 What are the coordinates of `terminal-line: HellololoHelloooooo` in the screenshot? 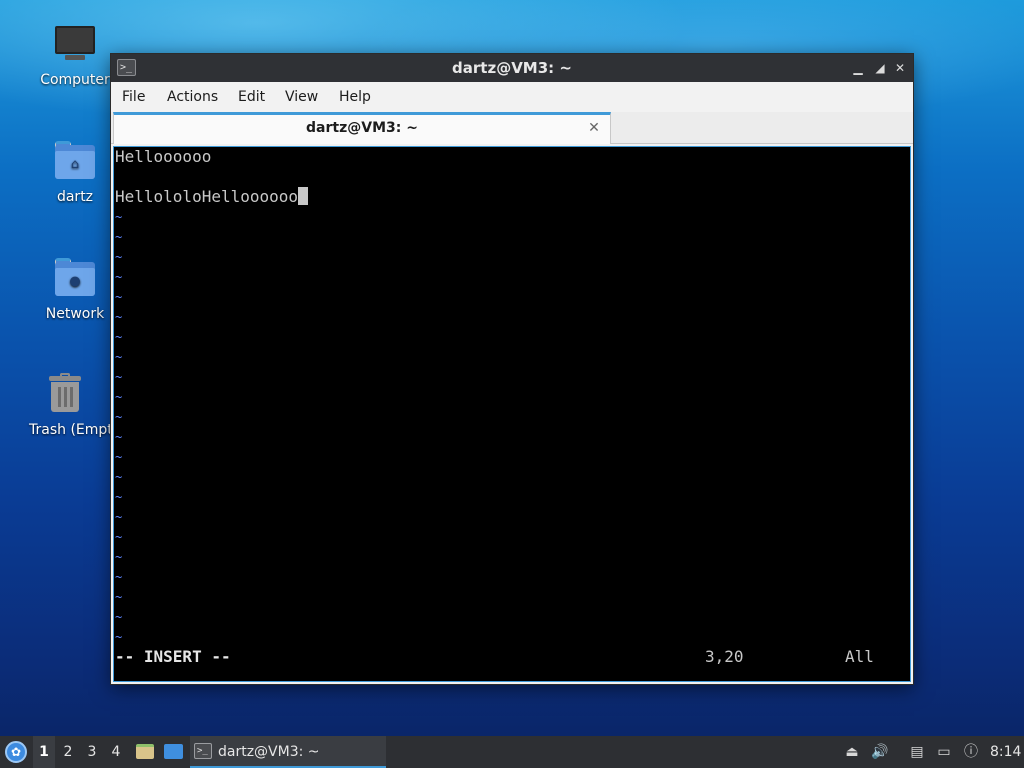 It's located at (212, 197).